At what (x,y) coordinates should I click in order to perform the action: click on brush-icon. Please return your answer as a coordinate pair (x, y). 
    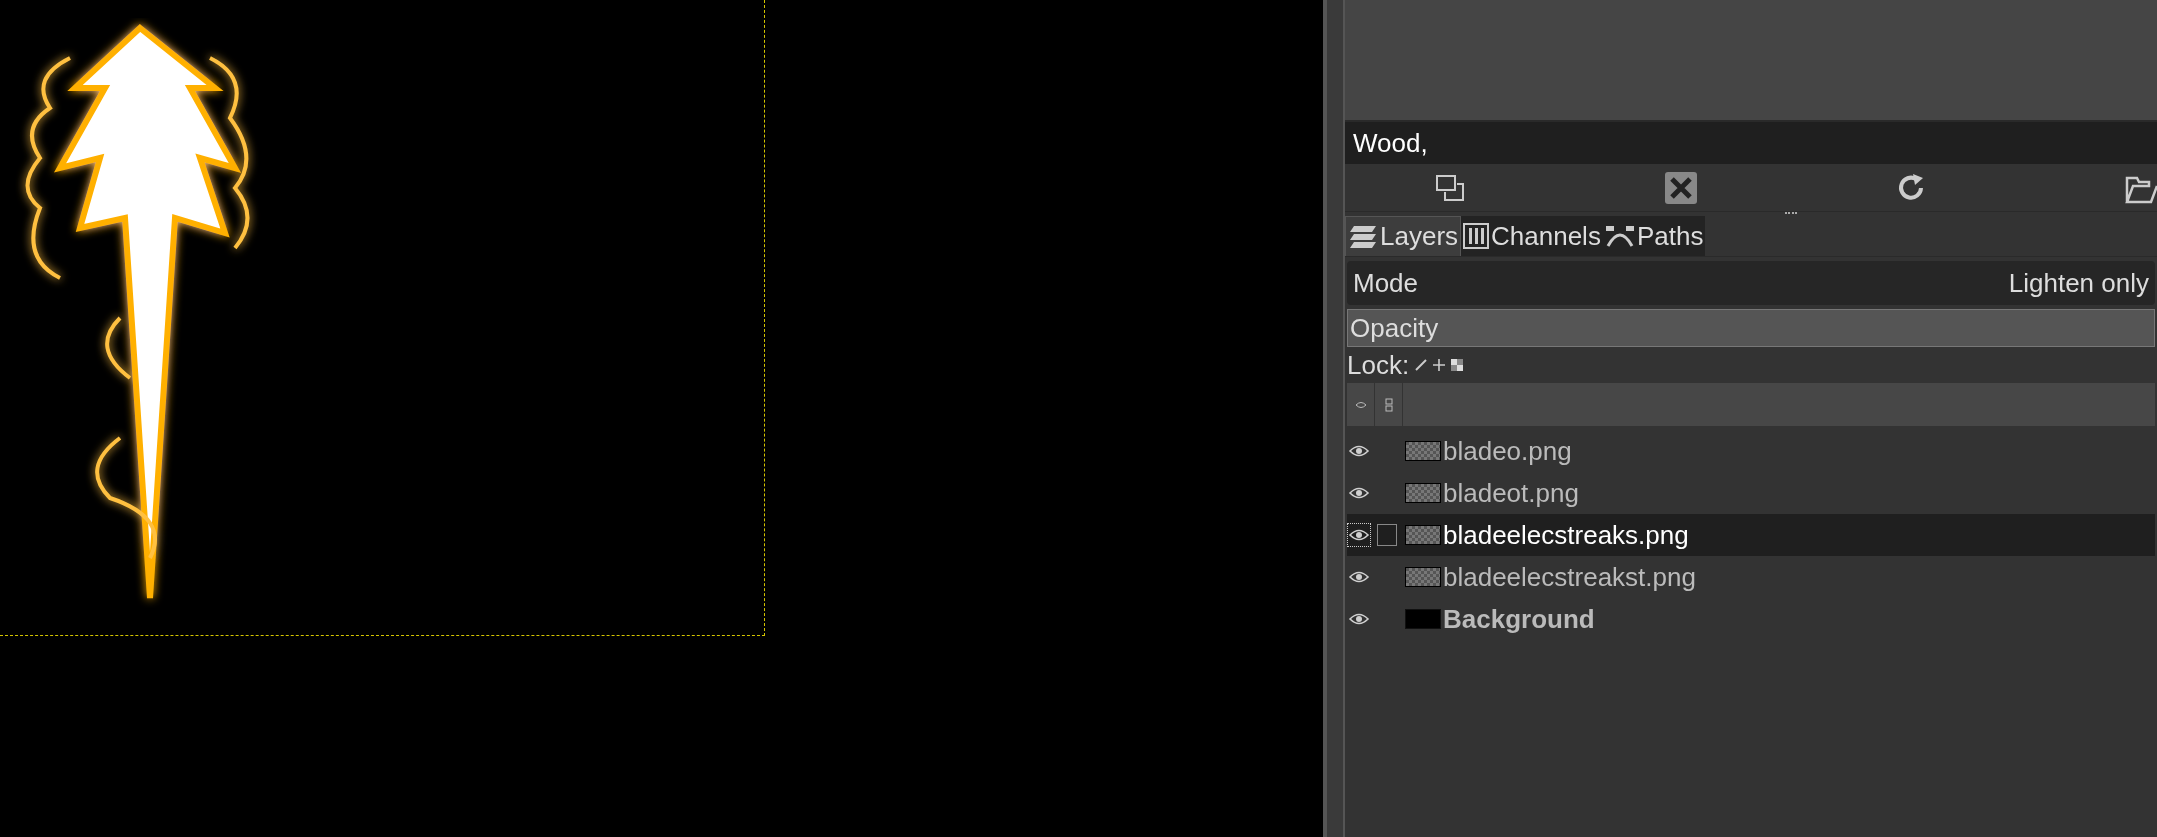
    Looking at the image, I should click on (1421, 365).